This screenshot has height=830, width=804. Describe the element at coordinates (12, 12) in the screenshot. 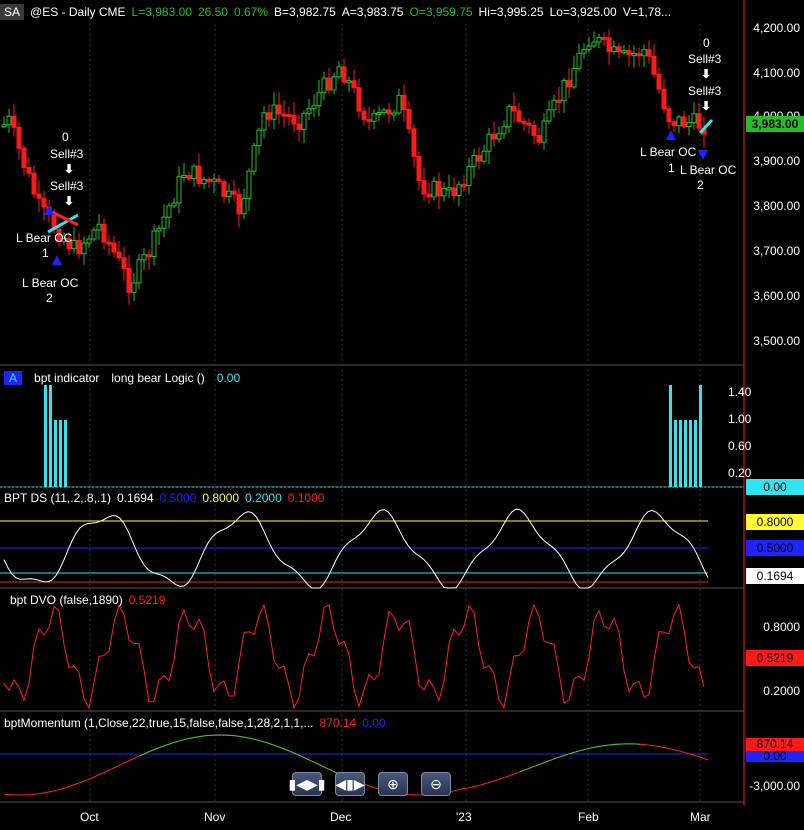

I see `header-tag: SA` at that location.